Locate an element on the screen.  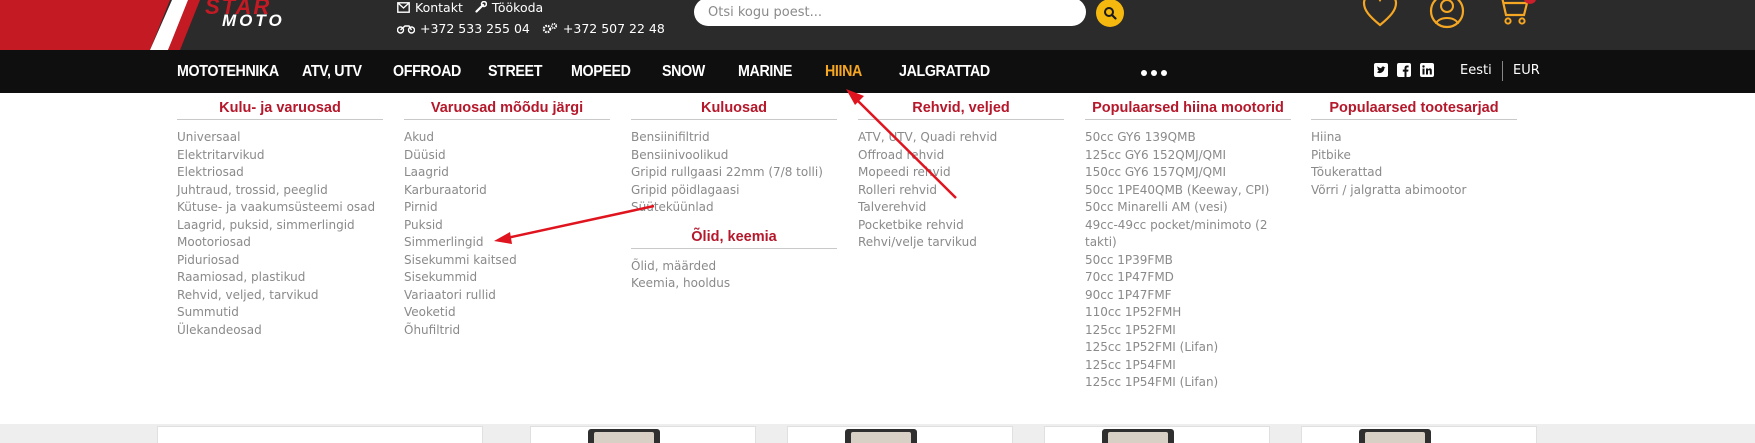
menu-item: Mopeedi rehvid is located at coordinates (961, 173).